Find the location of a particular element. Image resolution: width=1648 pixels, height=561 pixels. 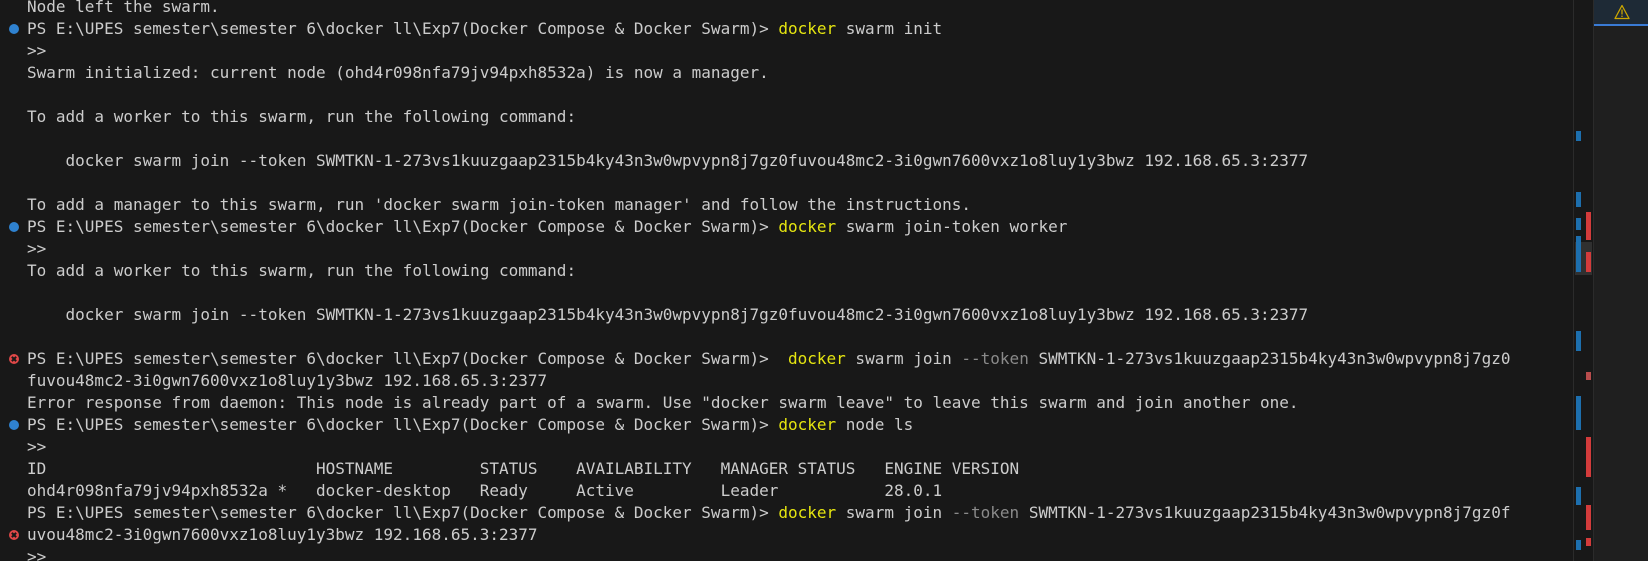

overview-ruler is located at coordinates (1583, 280).